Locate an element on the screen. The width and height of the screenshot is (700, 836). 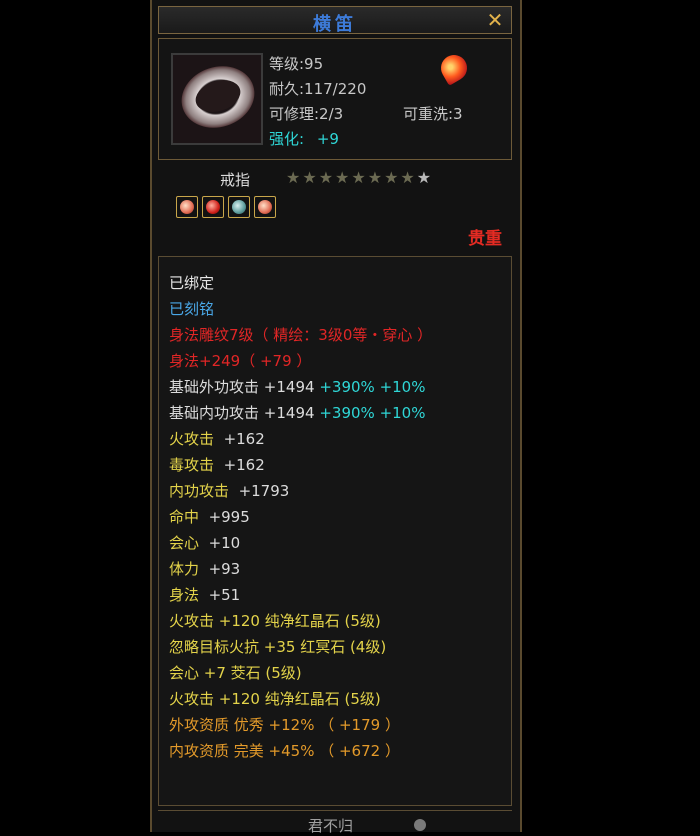
attr-label: 基础外功攻击 is located at coordinates (214, 387).